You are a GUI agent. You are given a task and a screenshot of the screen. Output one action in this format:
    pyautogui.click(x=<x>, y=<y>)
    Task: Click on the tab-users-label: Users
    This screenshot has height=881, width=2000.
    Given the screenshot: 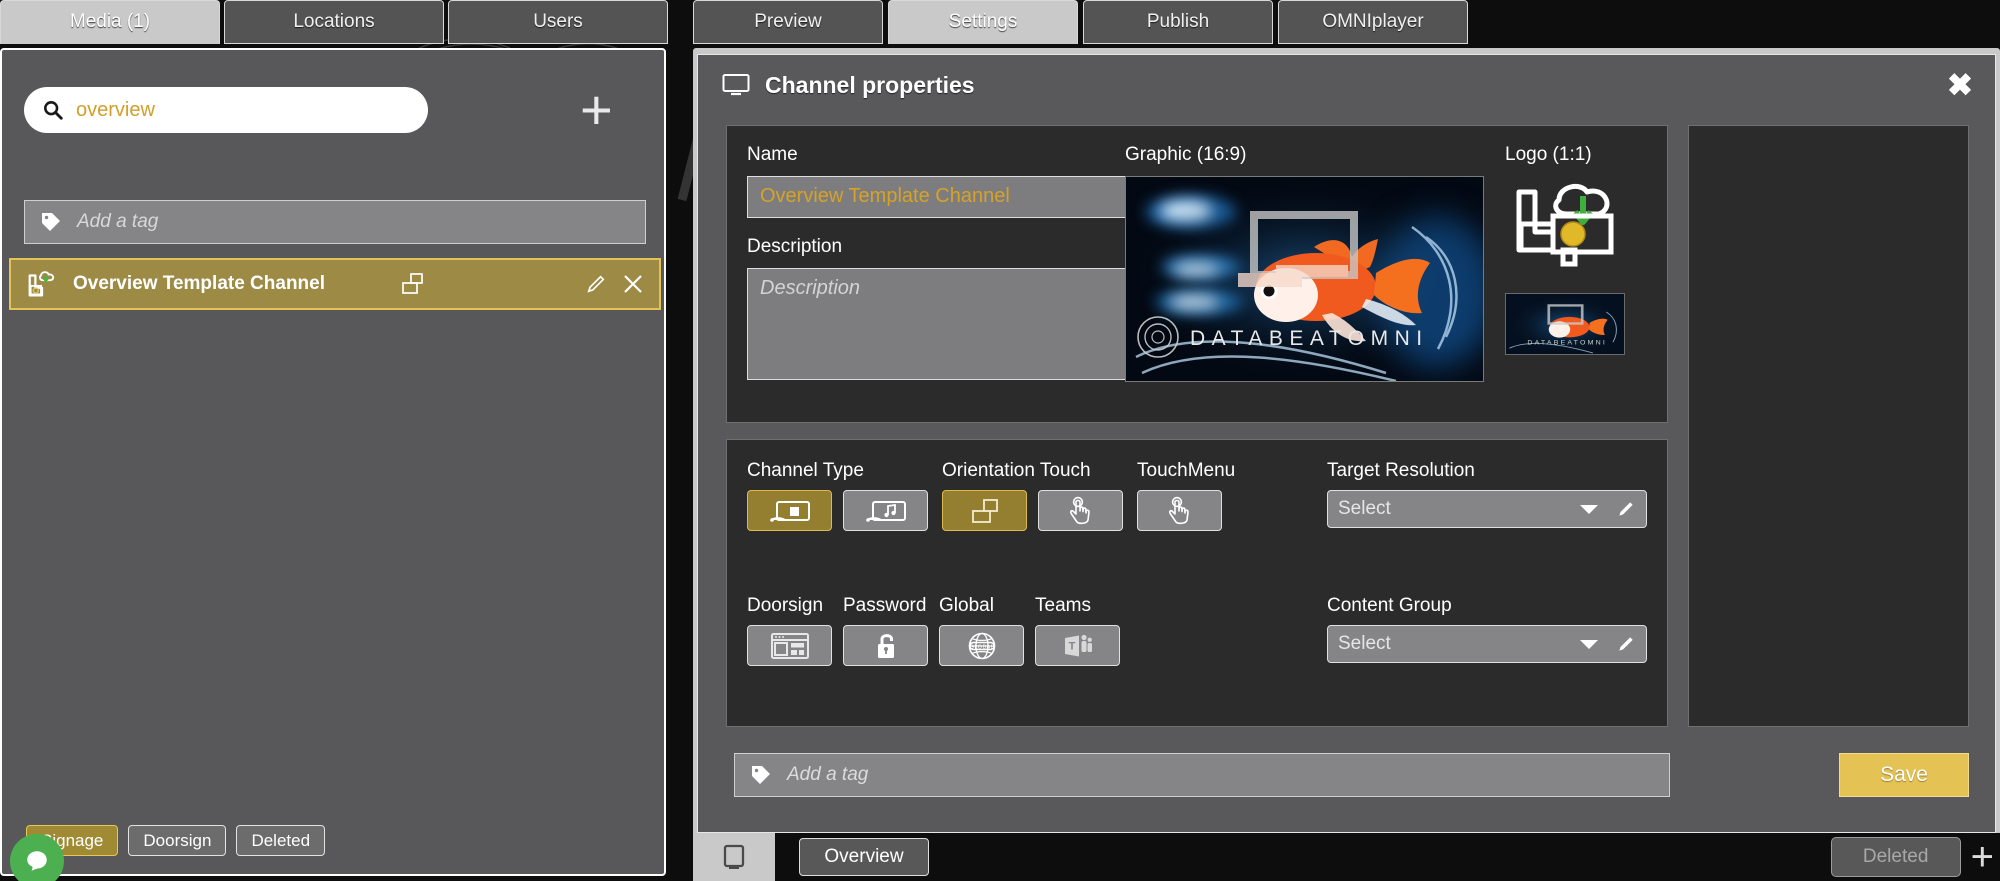 What is the action you would take?
    pyautogui.click(x=558, y=21)
    